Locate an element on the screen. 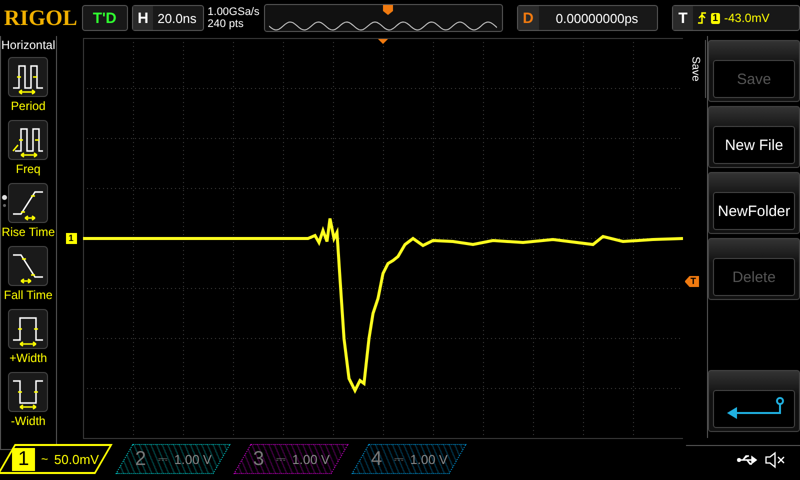 This screenshot has width=800, height=480. channel-number: 3 is located at coordinates (259, 459).